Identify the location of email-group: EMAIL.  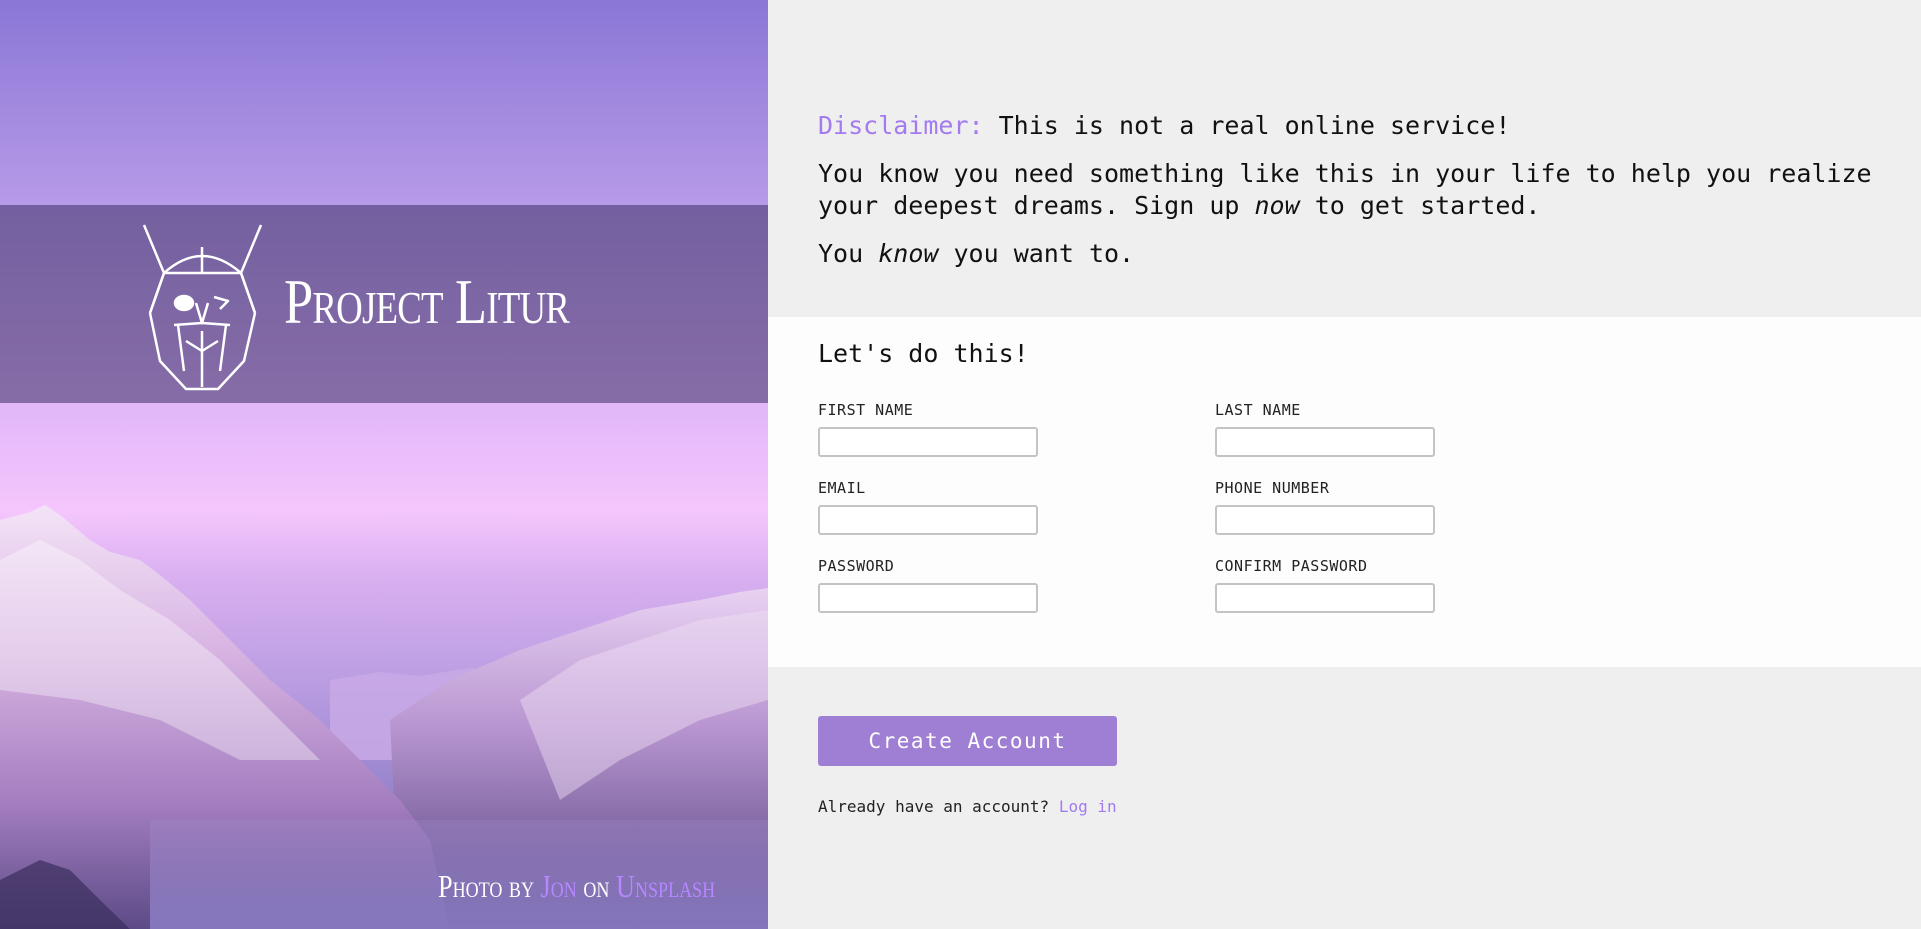
(928, 507).